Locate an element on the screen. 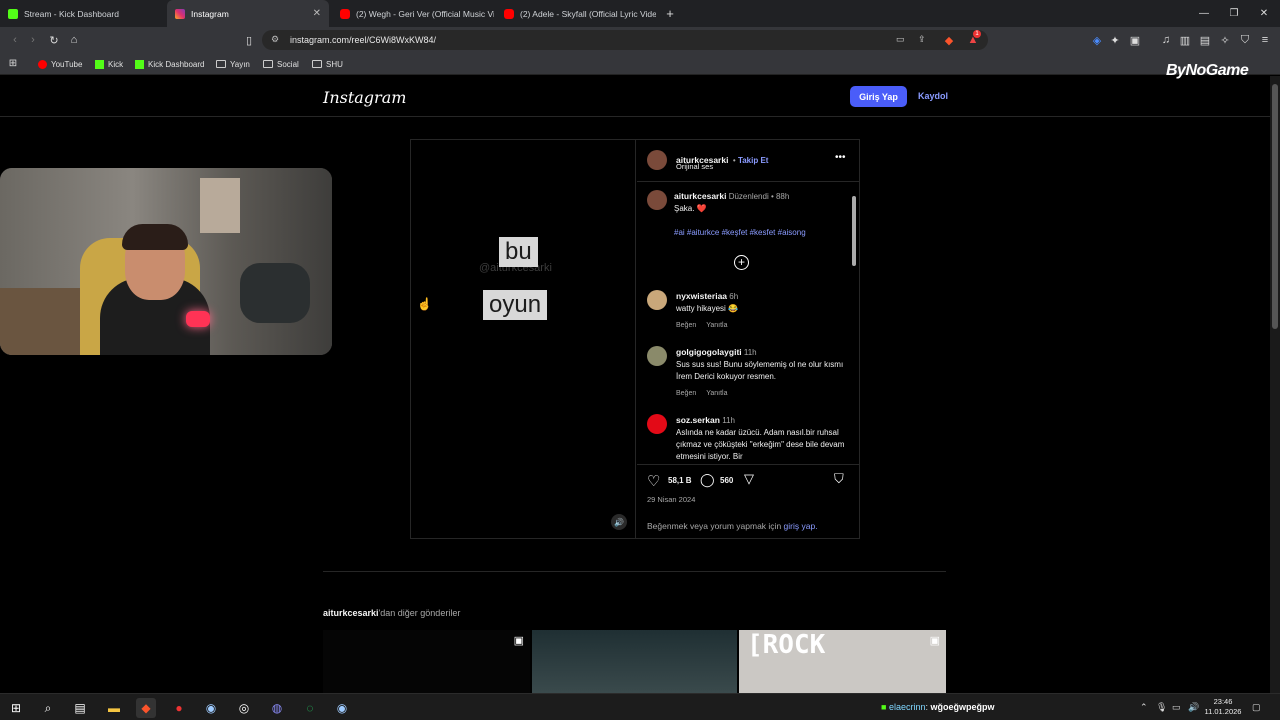  menu-icon: ≡ is located at coordinates (1265, 40).